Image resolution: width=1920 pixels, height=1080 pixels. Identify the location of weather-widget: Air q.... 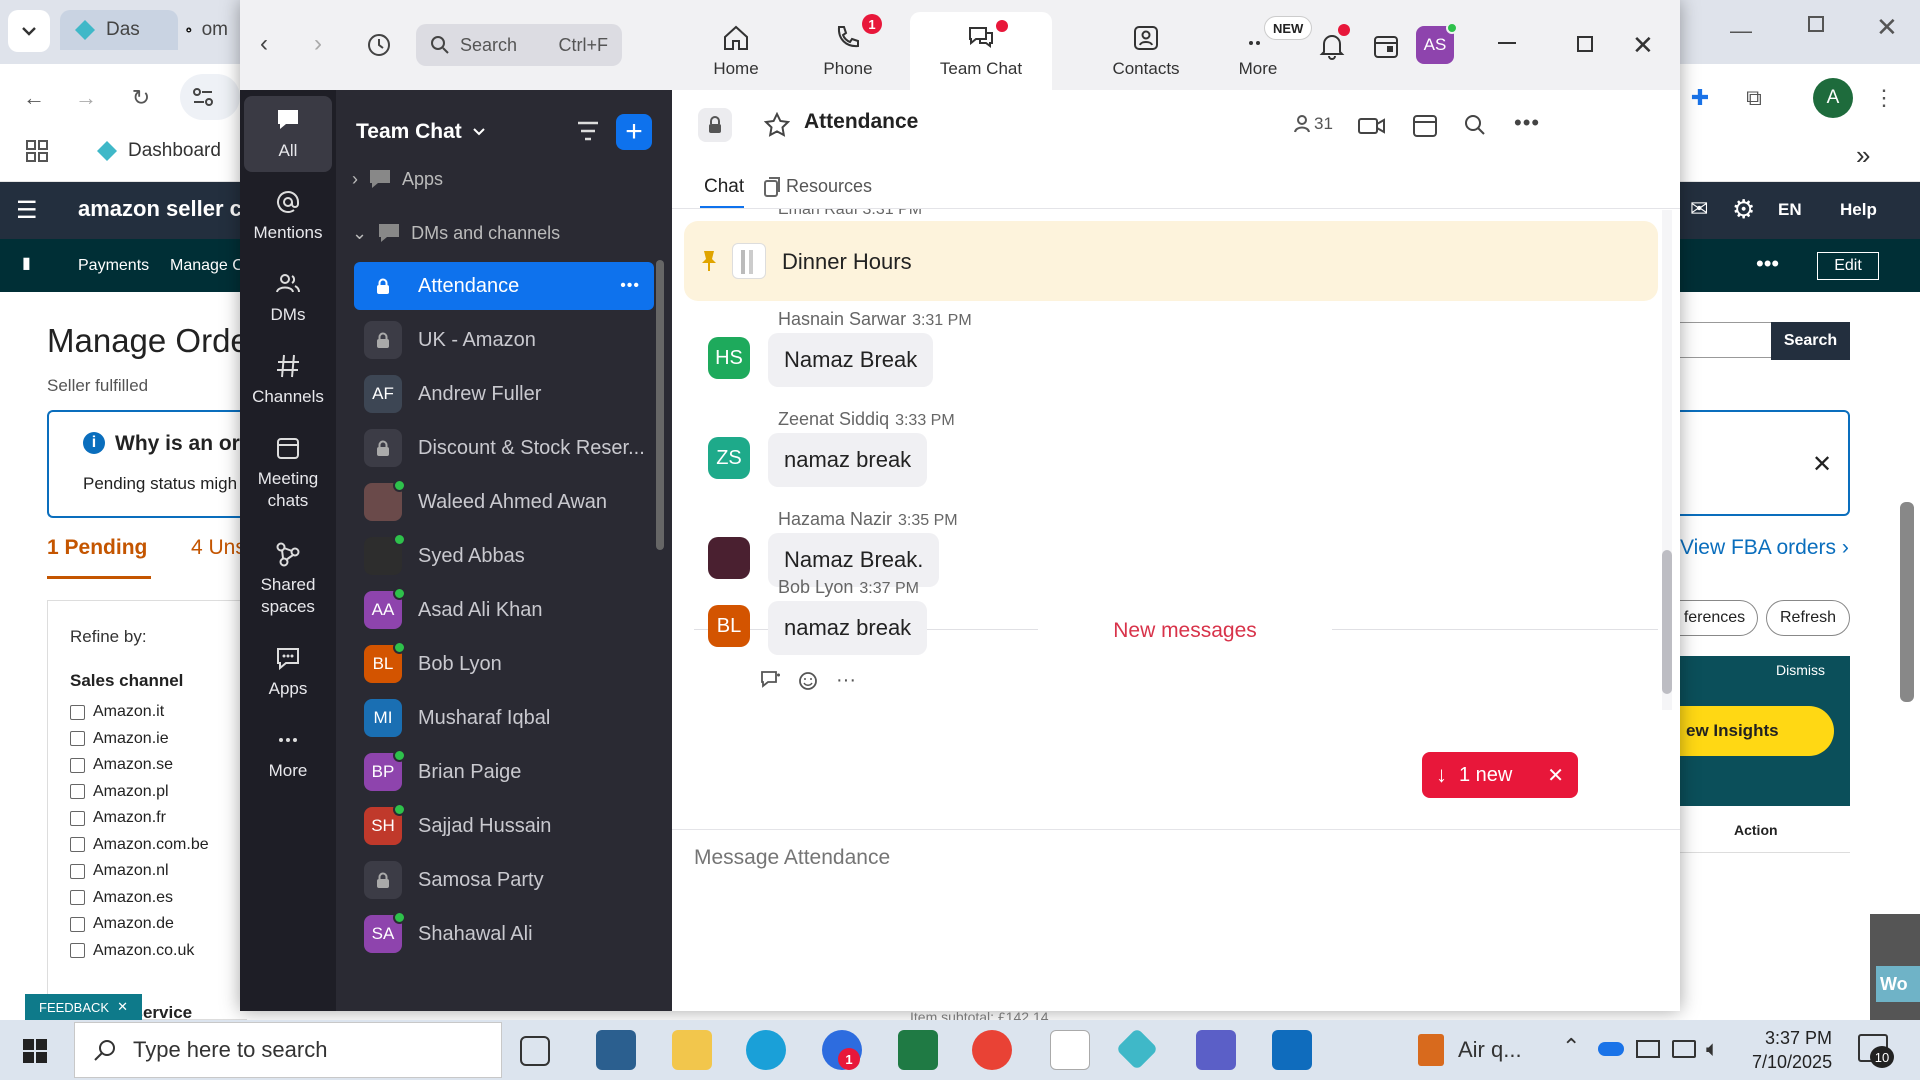
(1470, 1050).